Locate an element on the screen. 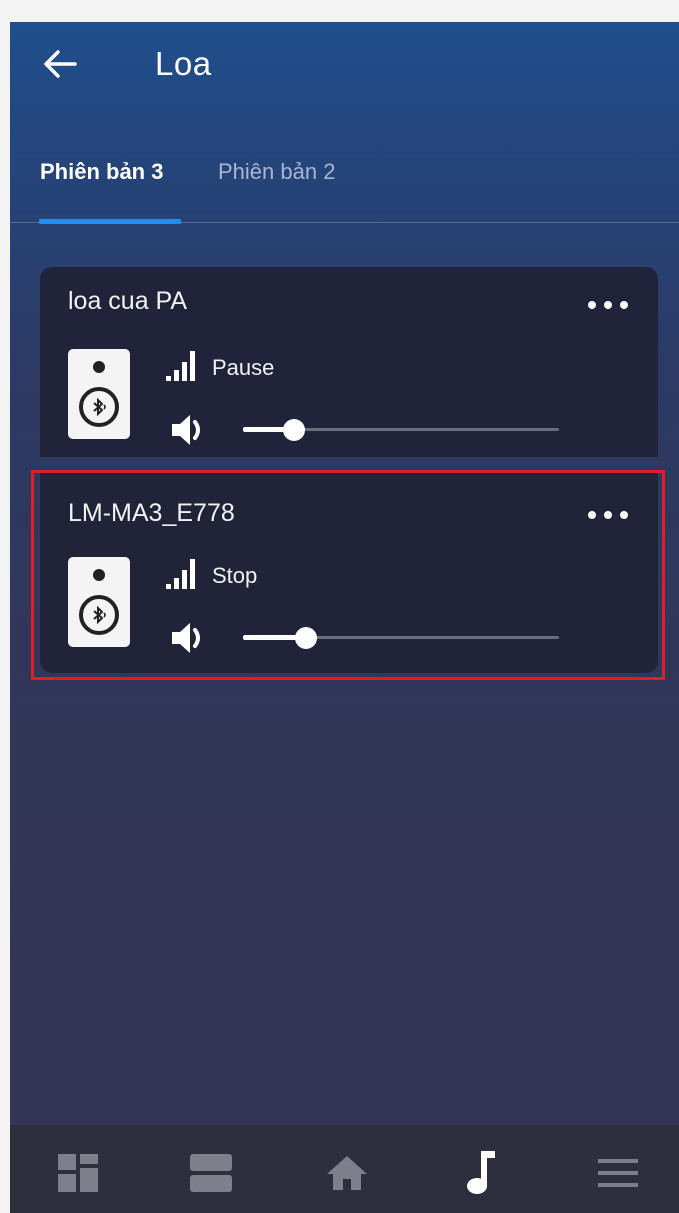  tab-bar: Phiên bản 3 Phiên bản 2 is located at coordinates (344, 182).